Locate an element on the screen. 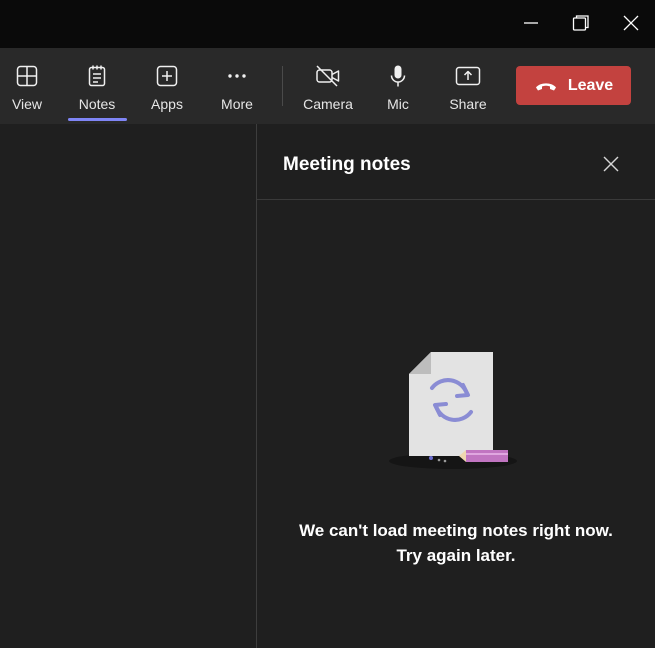 Image resolution: width=655 pixels, height=648 pixels. panel-title: Meeting notes is located at coordinates (347, 164).